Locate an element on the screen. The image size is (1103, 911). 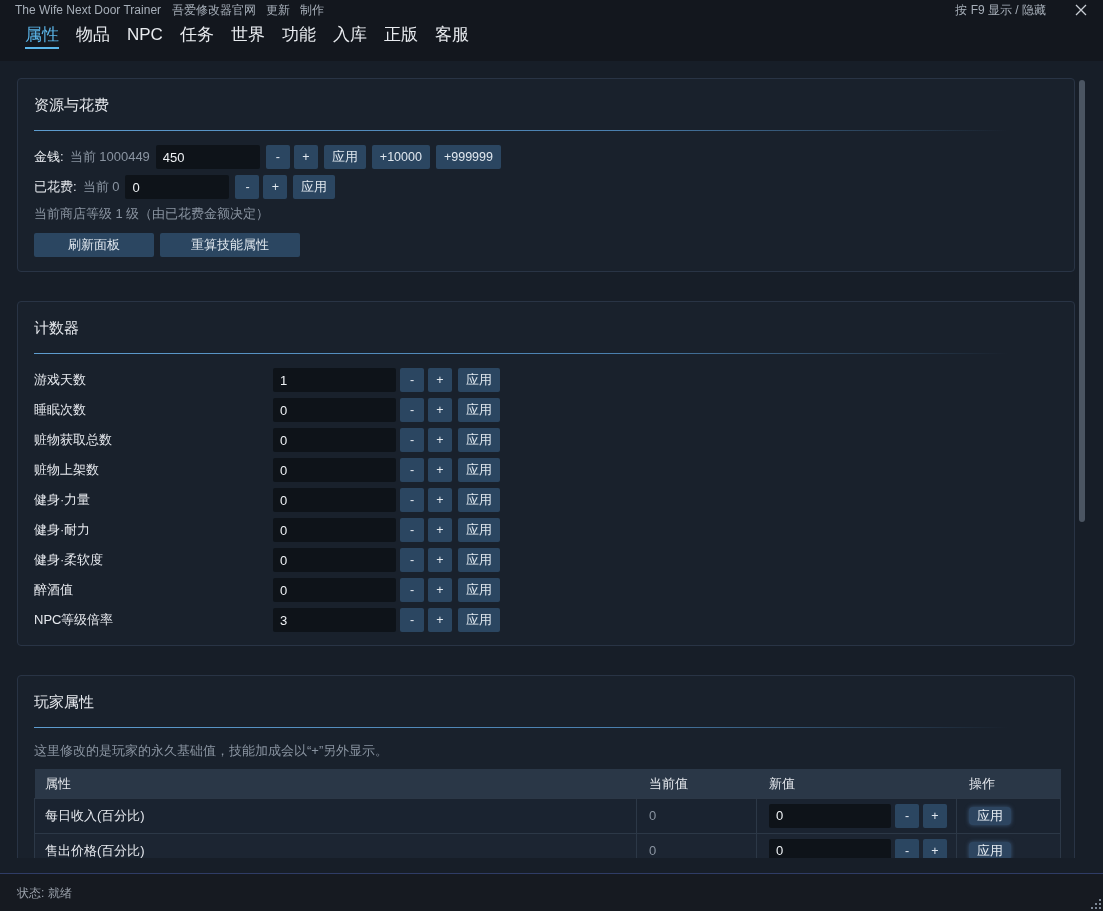
header-link: 制作 is located at coordinates (312, 10).